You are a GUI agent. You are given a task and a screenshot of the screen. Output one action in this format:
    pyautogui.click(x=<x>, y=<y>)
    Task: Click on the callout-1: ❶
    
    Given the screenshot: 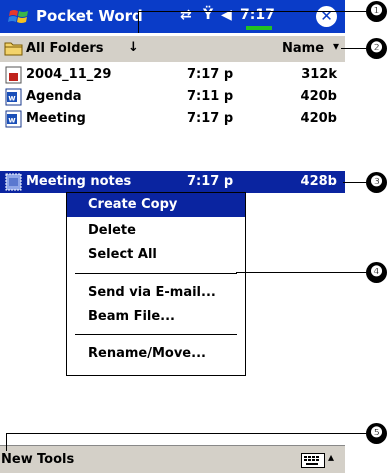 What is the action you would take?
    pyautogui.click(x=376, y=11)
    